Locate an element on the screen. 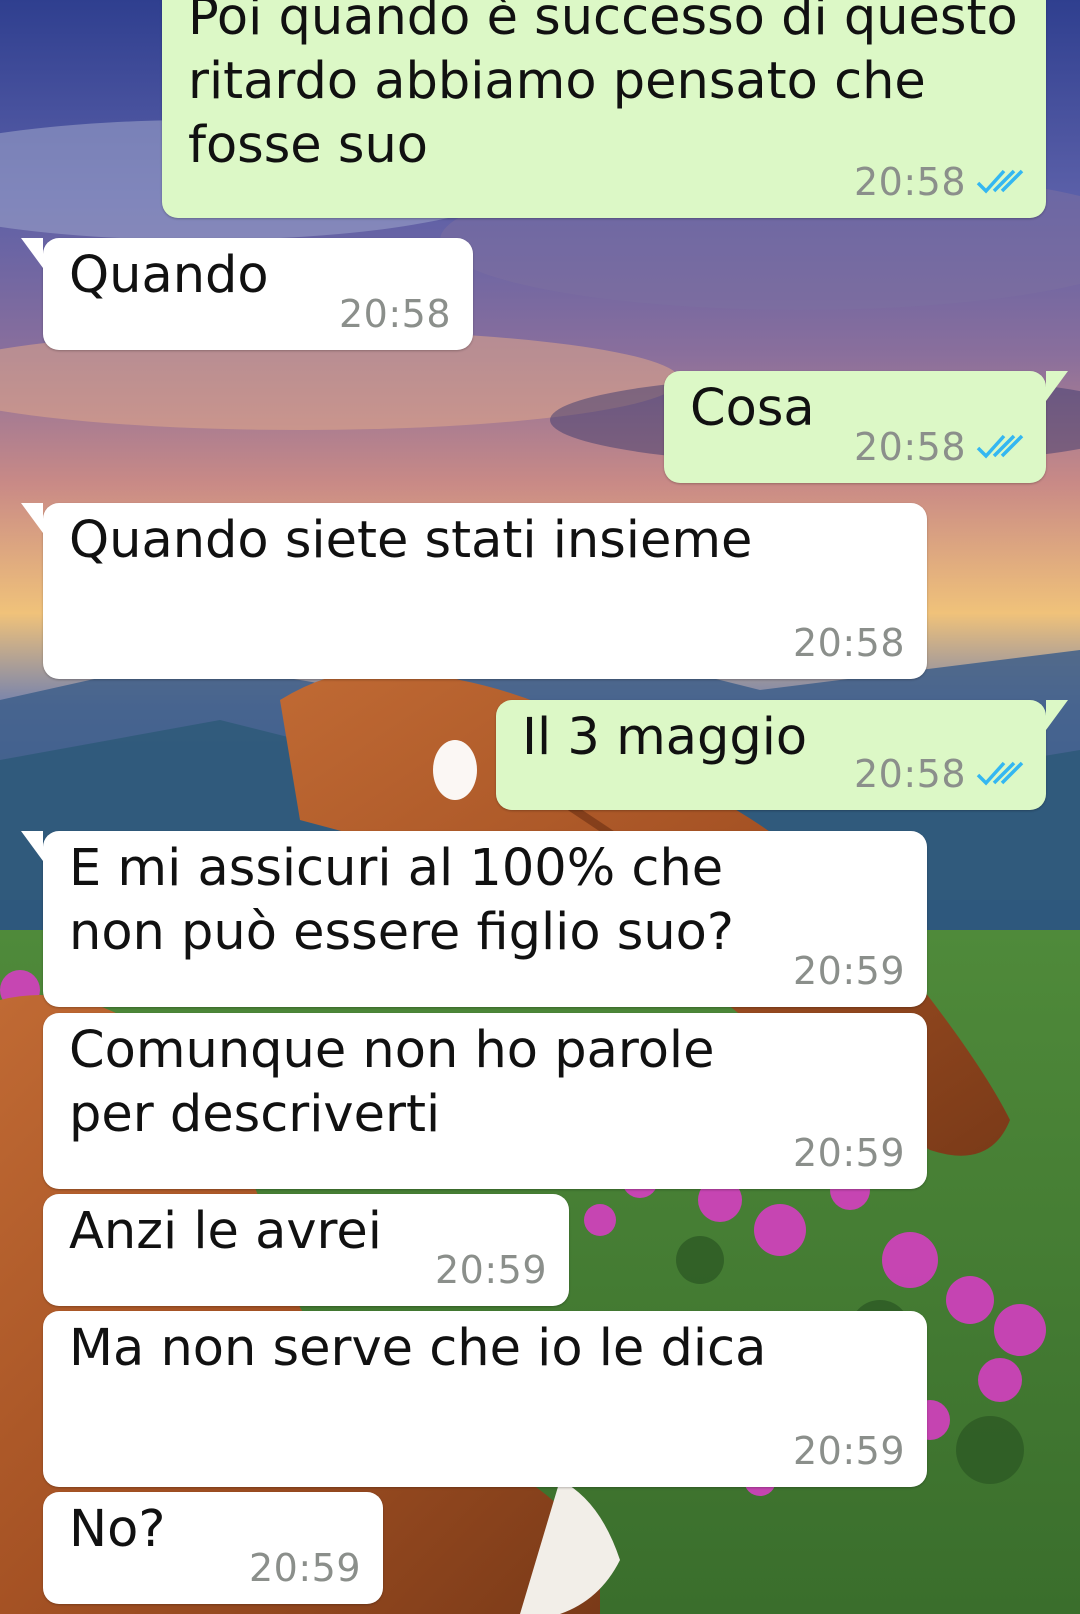  incoming-message: Ma non serve che io le dica 20:59 is located at coordinates (485, 1399).